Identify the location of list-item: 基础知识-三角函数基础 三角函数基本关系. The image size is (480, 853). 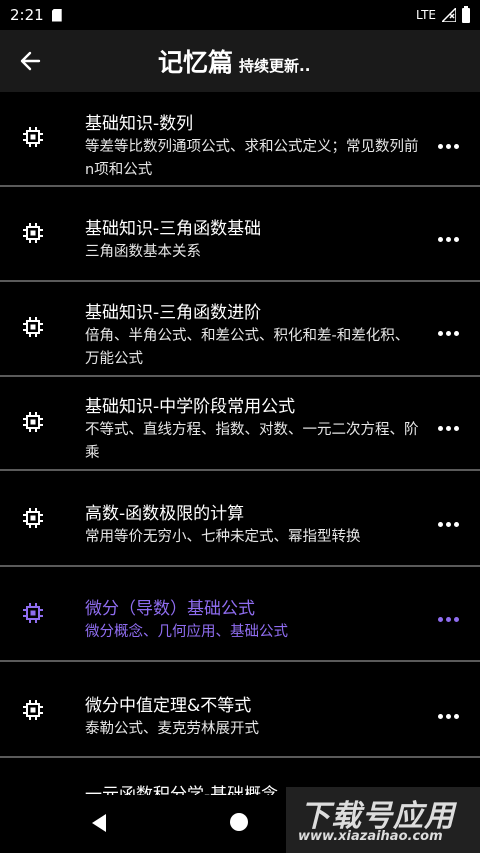
(240, 234).